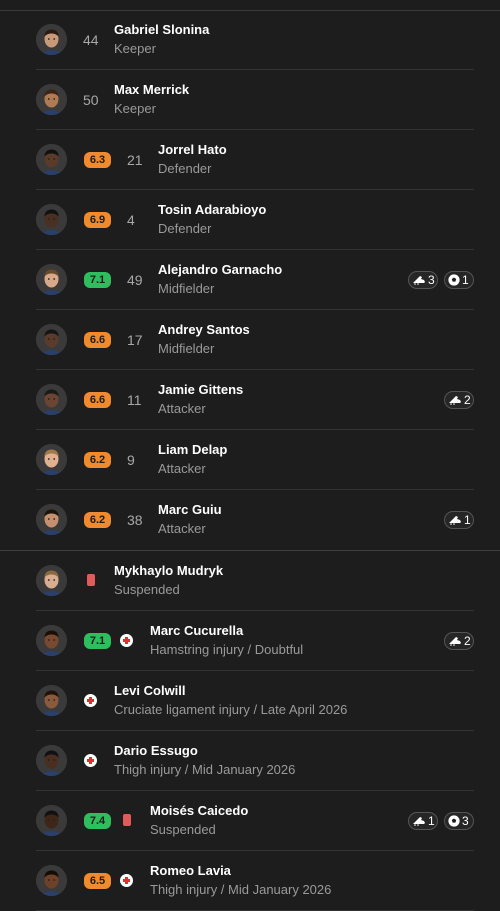 This screenshot has width=500, height=911. What do you see at coordinates (197, 630) in the screenshot?
I see `player-name: Marc Cucurella` at bounding box center [197, 630].